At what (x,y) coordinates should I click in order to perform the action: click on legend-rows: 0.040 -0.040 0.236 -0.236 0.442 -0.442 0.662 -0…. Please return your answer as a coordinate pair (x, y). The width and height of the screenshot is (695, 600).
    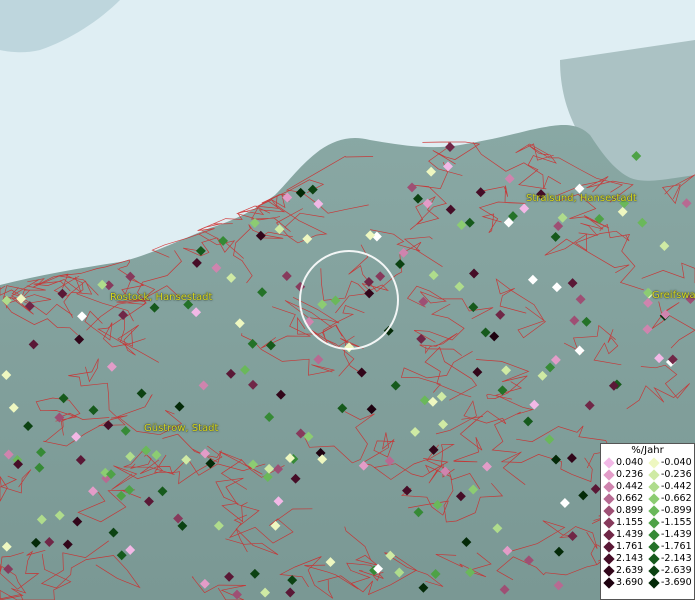
    Looking at the image, I should click on (647, 523).